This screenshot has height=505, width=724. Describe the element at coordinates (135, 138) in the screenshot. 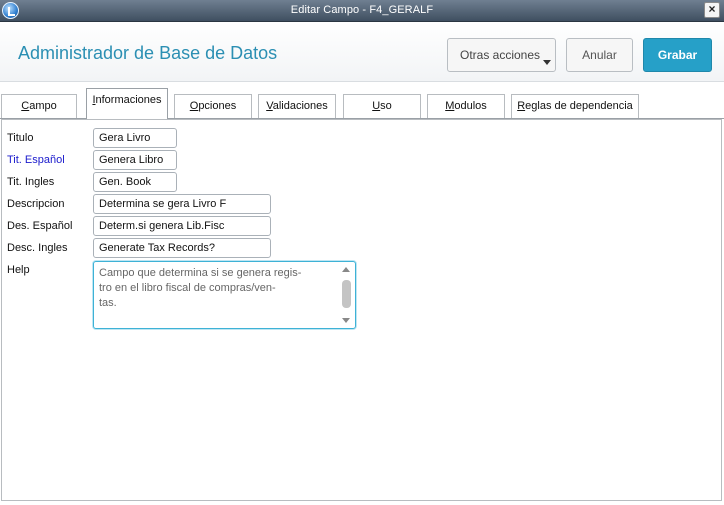

I see `titulo-field: Gera Livro` at that location.